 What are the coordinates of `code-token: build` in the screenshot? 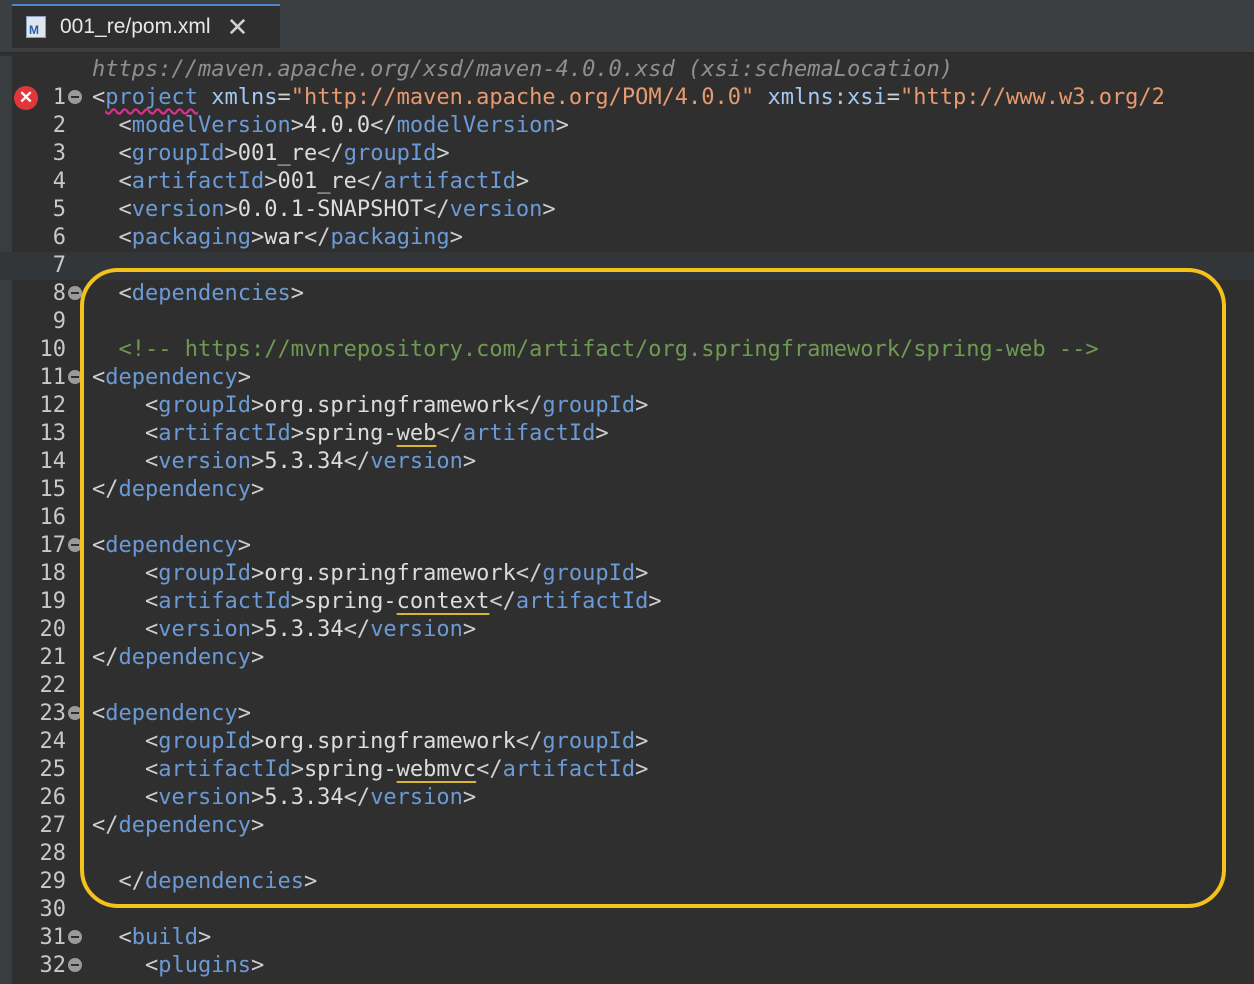 It's located at (164, 937).